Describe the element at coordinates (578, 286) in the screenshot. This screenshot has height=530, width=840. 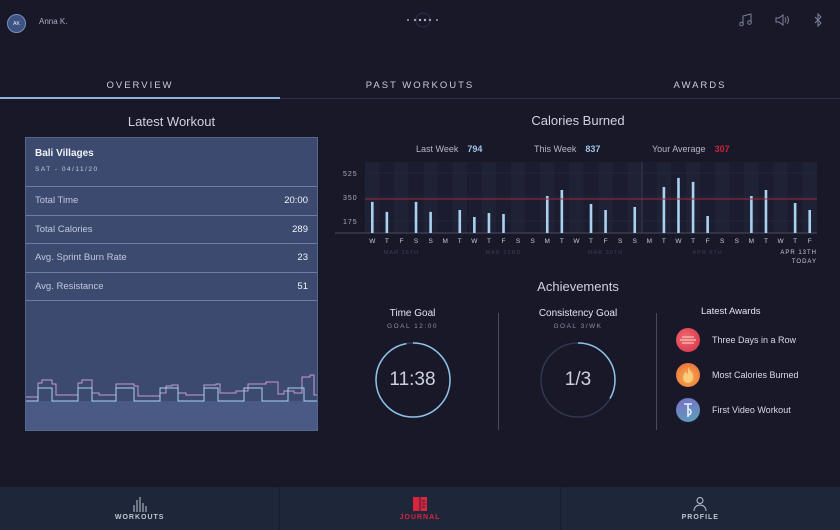
I see `achievements-title: Achievements` at that location.